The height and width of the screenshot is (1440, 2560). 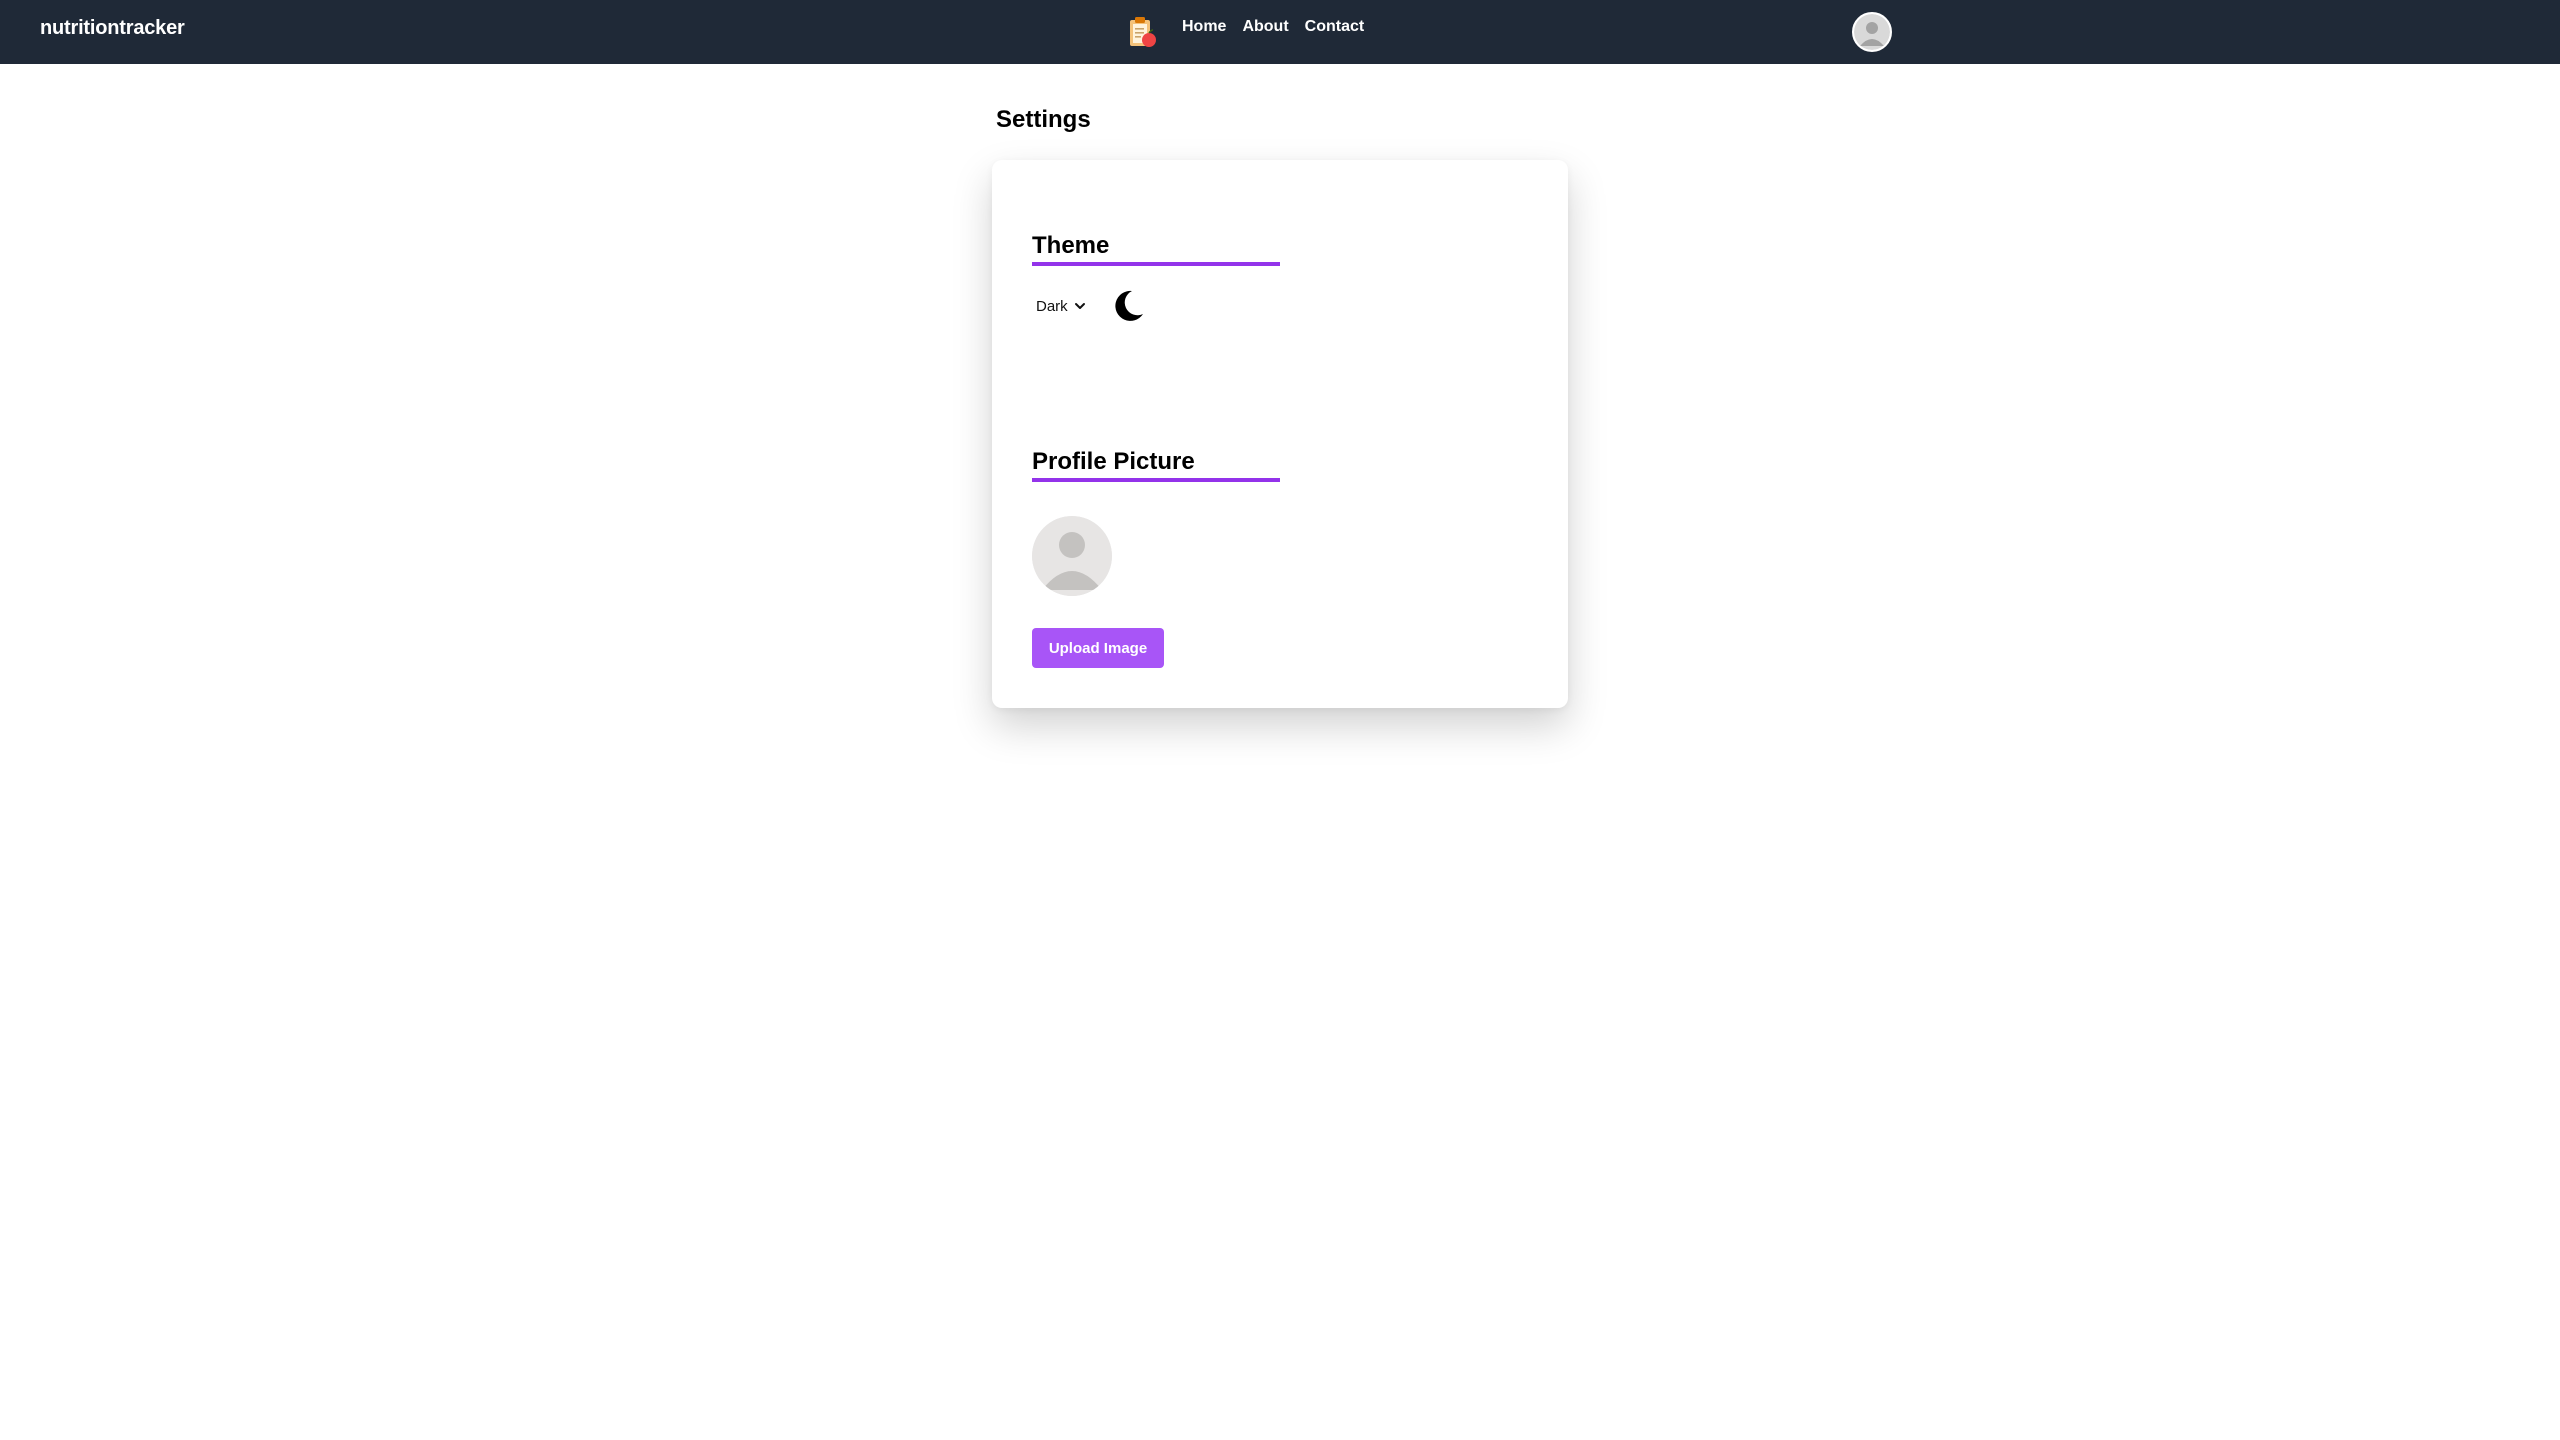 What do you see at coordinates (1052, 306) in the screenshot?
I see `theme-select-value: Dark` at bounding box center [1052, 306].